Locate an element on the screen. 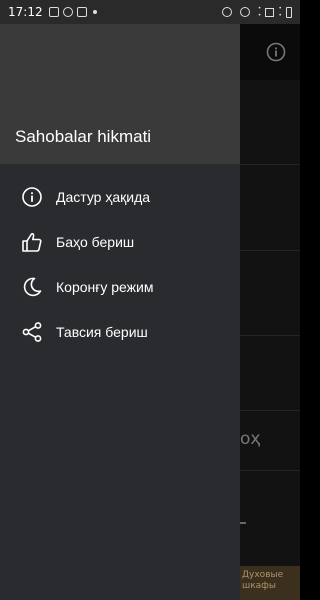 This screenshot has width=320, height=600. data-activity-icon: • • is located at coordinates (280, 12).